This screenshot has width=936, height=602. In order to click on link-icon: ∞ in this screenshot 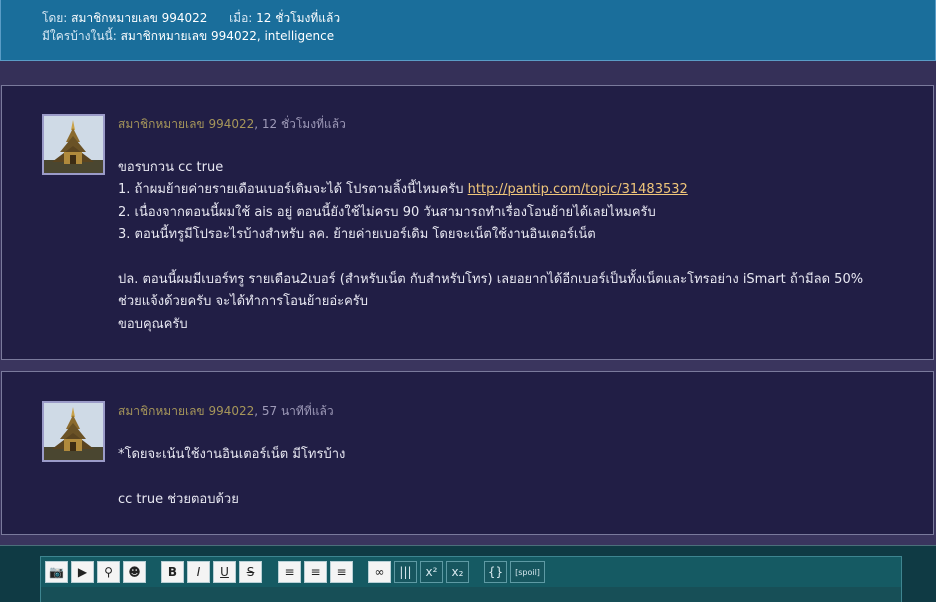, I will do `click(379, 572)`.